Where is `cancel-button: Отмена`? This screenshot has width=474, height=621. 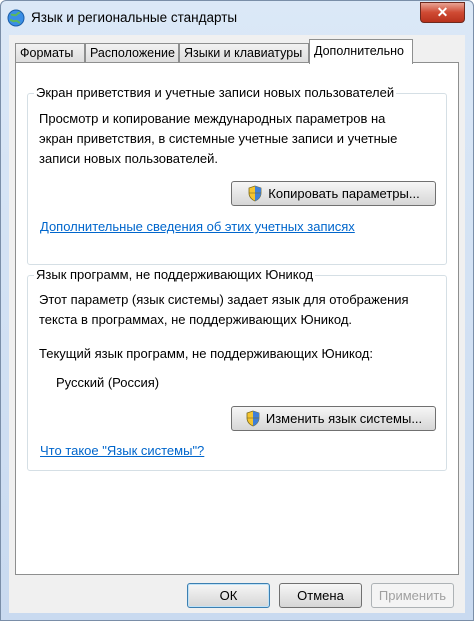
cancel-button: Отмена is located at coordinates (320, 595).